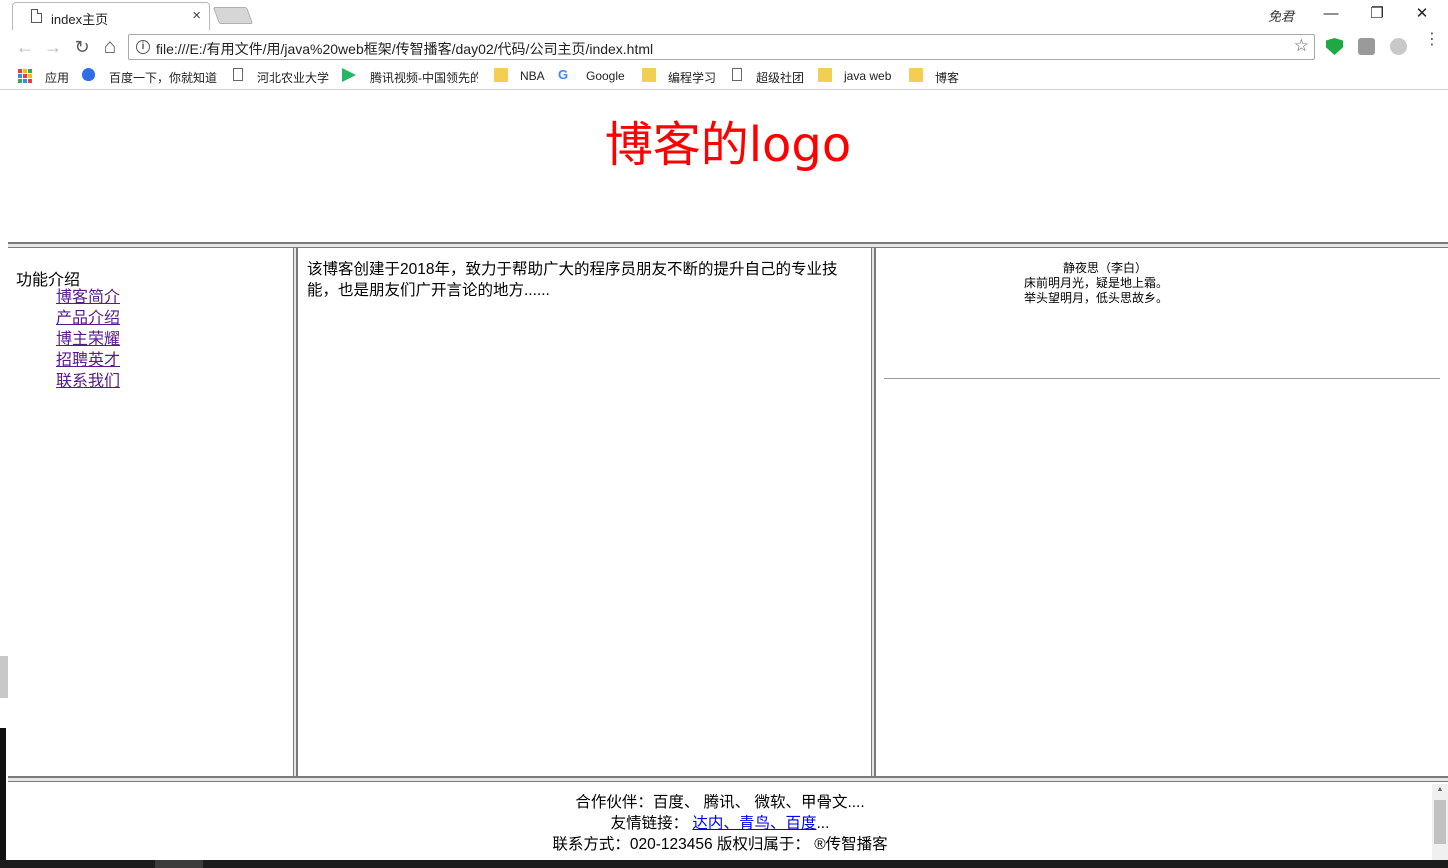  Describe the element at coordinates (563, 74) in the screenshot. I see `google-icon: G` at that location.